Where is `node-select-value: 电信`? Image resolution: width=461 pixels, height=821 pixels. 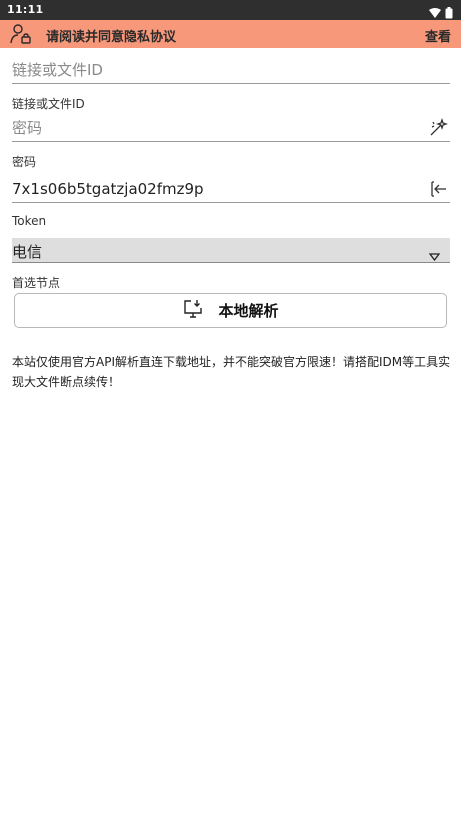 node-select-value: 电信 is located at coordinates (27, 252).